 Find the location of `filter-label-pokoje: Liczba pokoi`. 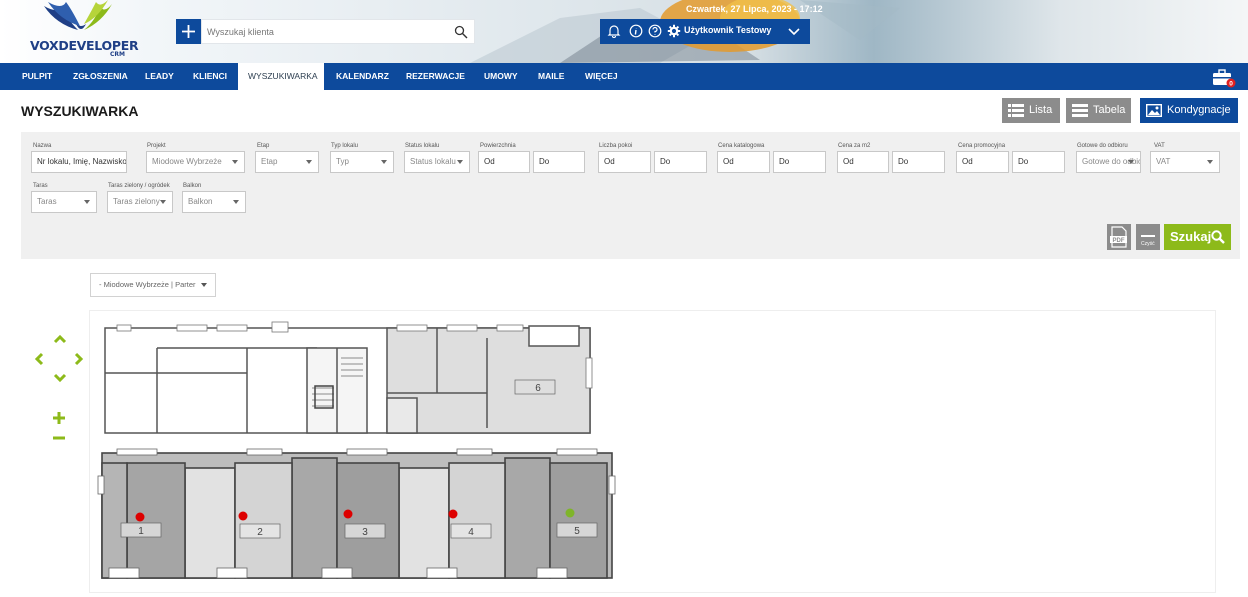

filter-label-pokoje: Liczba pokoi is located at coordinates (616, 146).